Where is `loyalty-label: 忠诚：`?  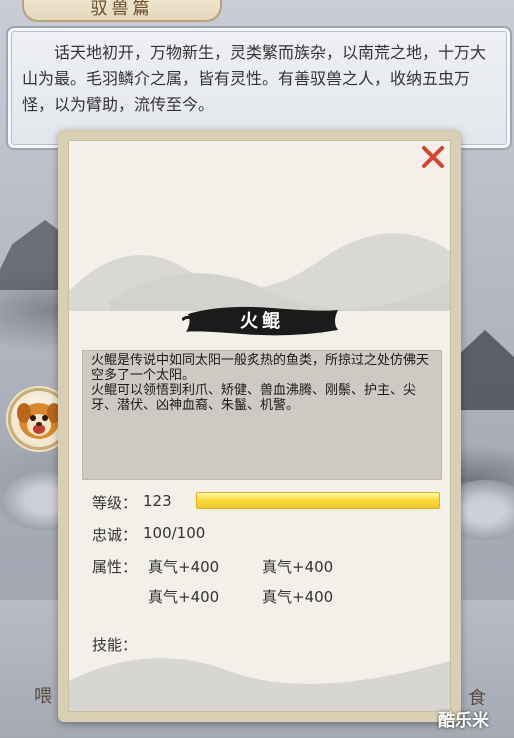 loyalty-label: 忠诚： is located at coordinates (115, 535).